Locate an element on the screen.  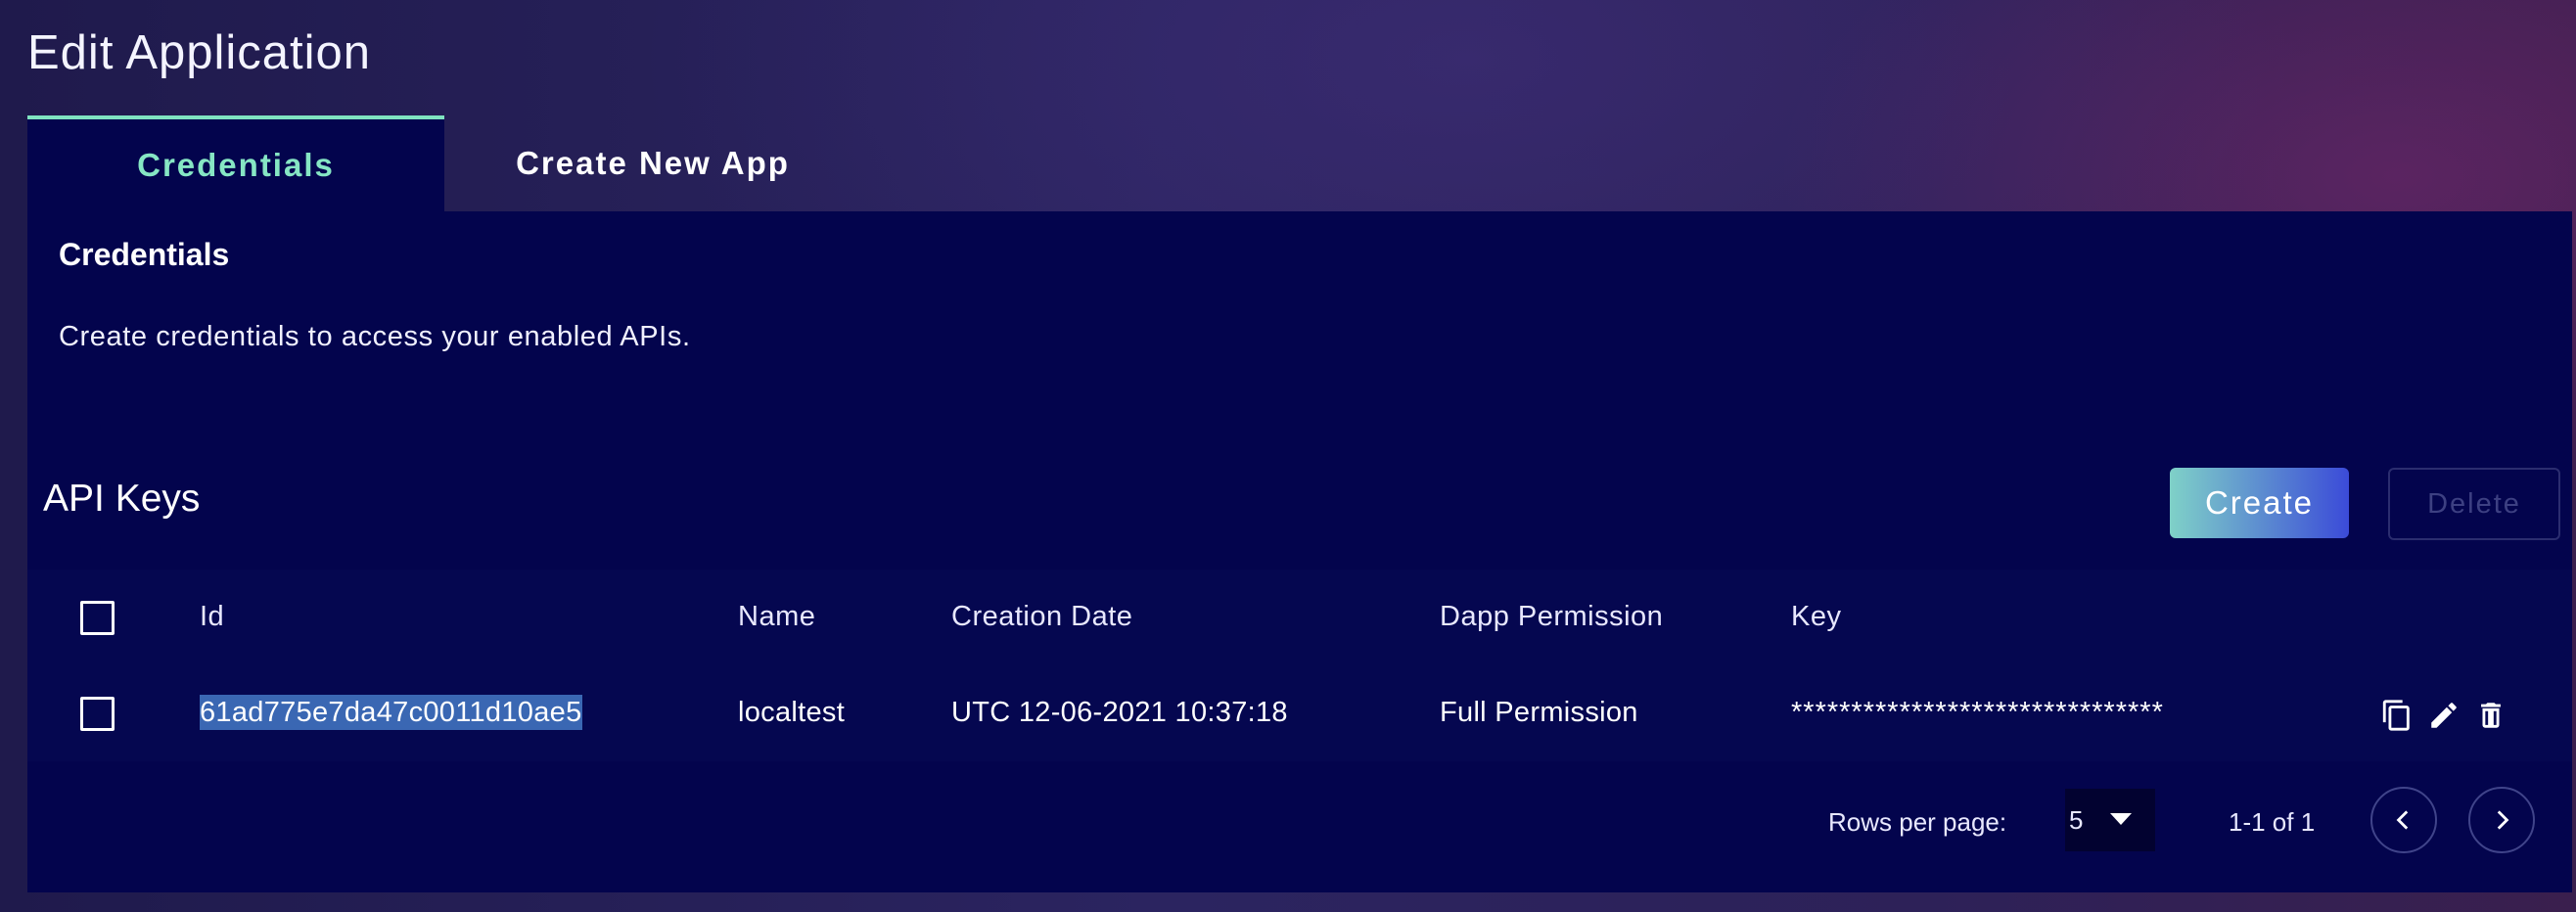
column-header-key: Key is located at coordinates (1816, 617).